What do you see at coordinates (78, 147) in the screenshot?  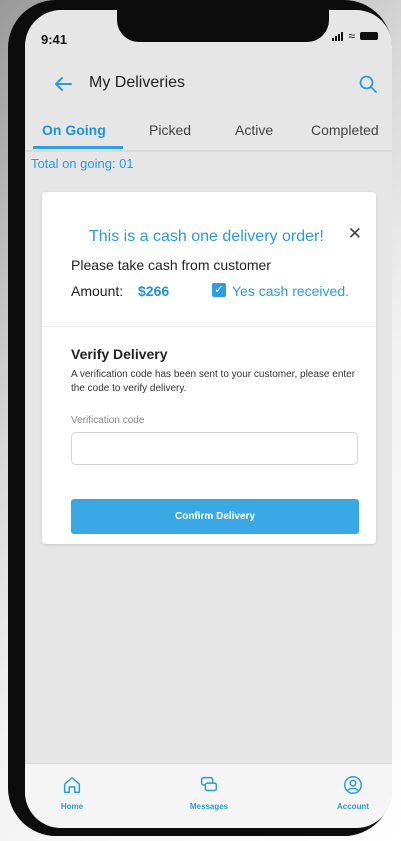 I see `active-tab-indicator` at bounding box center [78, 147].